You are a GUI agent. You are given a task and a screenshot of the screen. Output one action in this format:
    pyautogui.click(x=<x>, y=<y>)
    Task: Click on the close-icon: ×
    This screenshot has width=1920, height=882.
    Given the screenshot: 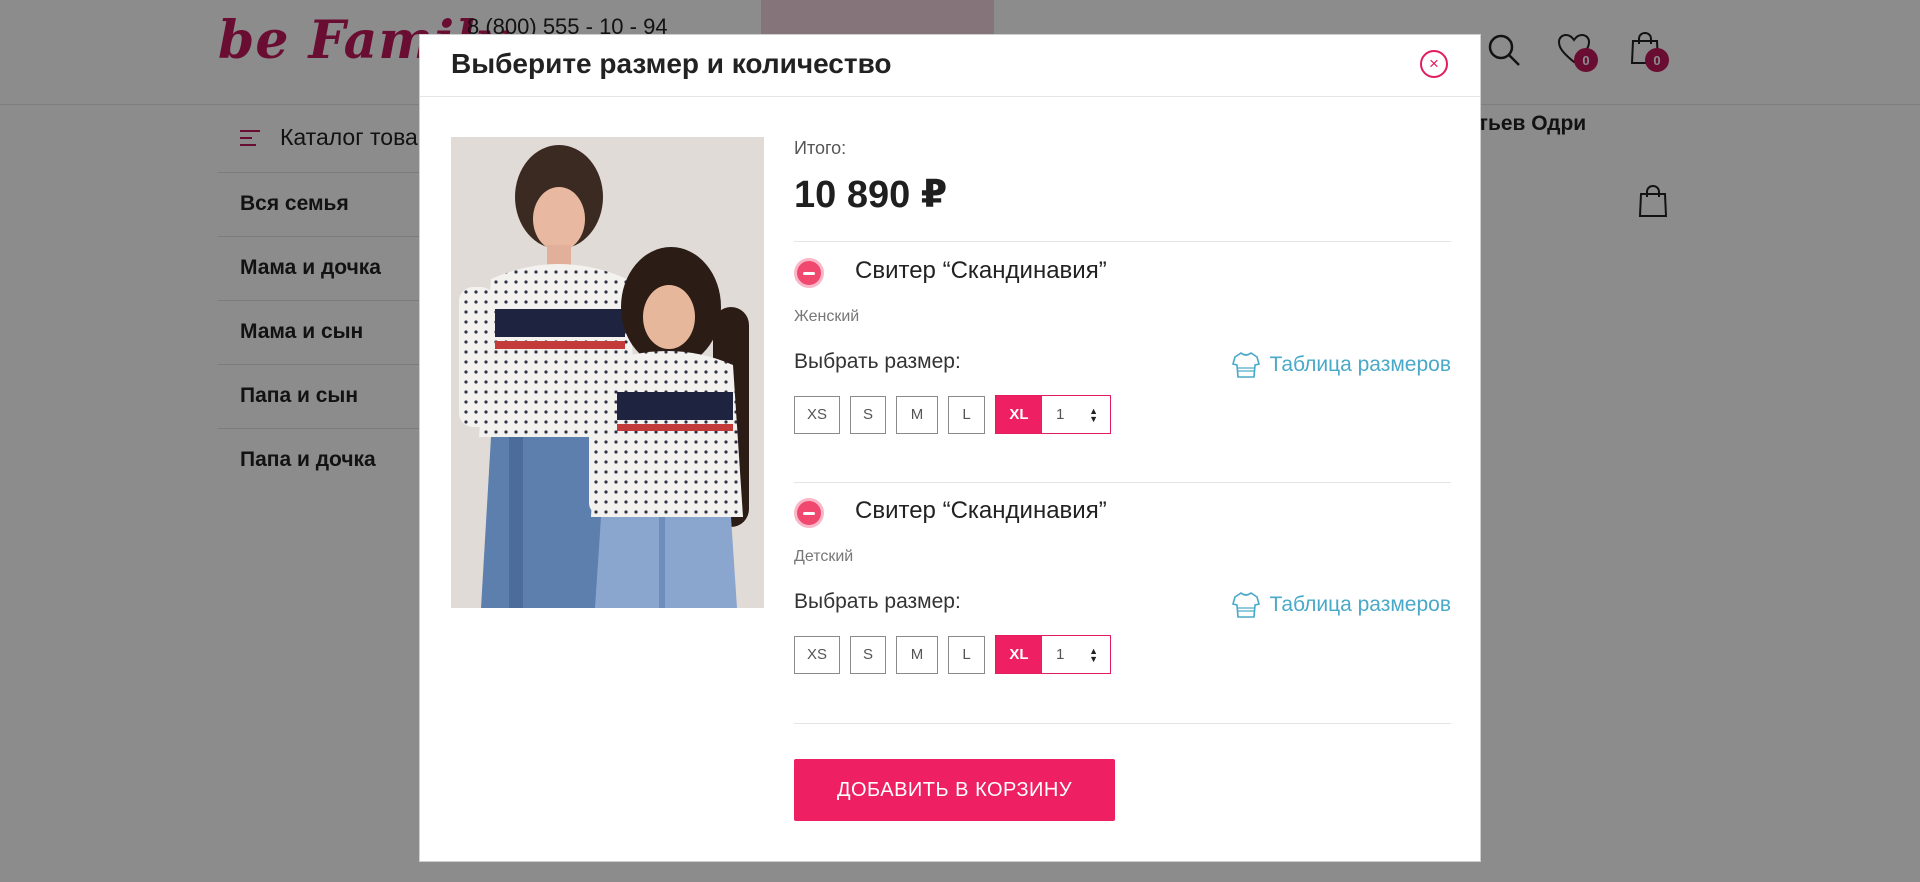 What is the action you would take?
    pyautogui.click(x=1434, y=64)
    